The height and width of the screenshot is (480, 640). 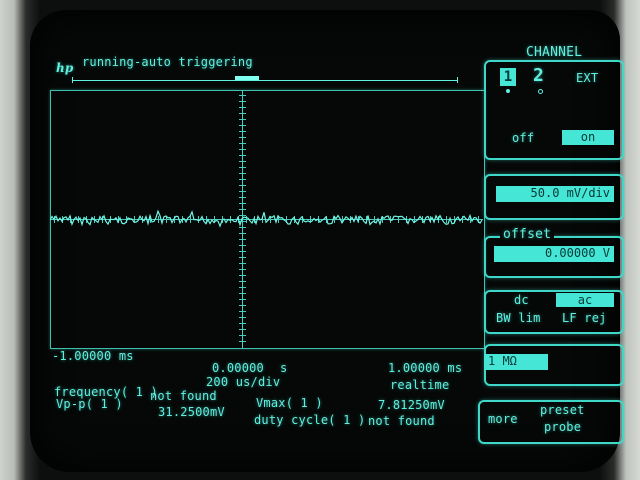 I want to click on duty-cycle-label: duty cycle( 1 ), so click(x=310, y=420).